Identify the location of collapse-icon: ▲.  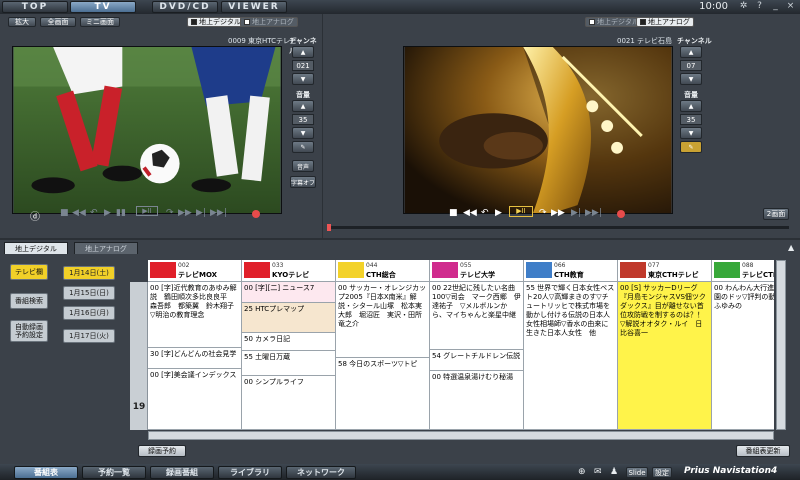
(791, 247).